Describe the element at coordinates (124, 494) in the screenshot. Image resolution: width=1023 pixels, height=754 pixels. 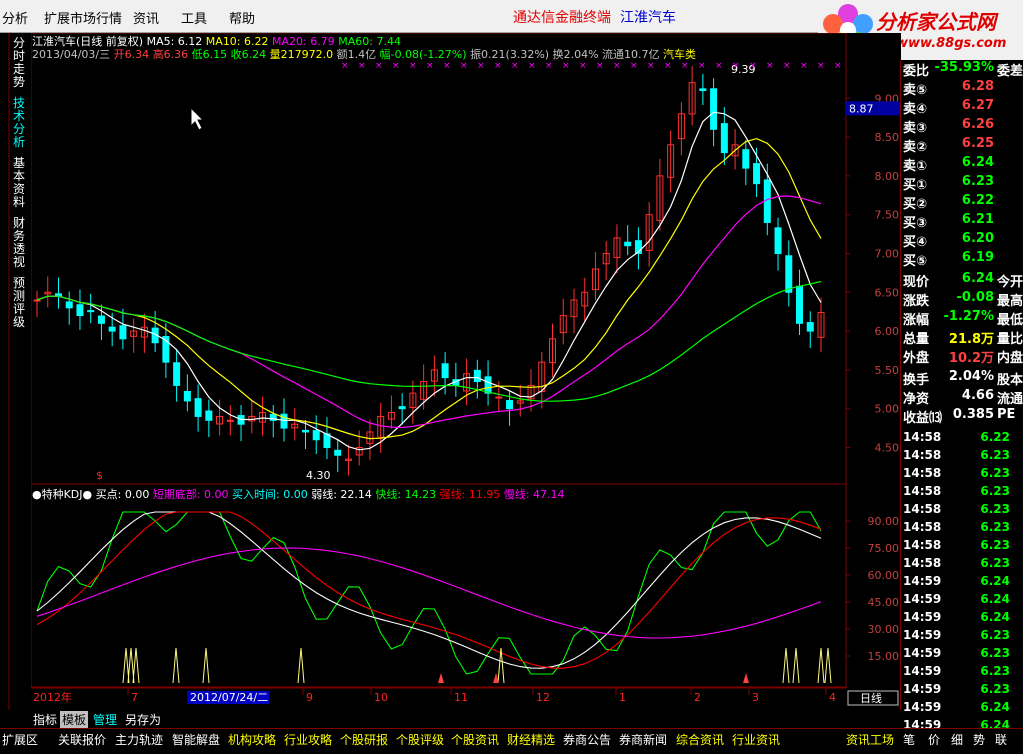
I see `kdj-info-1: 买点: 0.00` at that location.